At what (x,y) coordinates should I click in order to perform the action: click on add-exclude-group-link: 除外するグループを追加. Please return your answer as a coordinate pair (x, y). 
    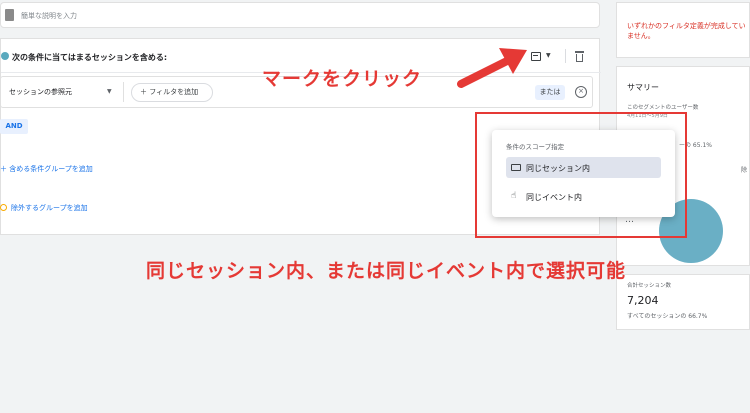
    Looking at the image, I should click on (44, 208).